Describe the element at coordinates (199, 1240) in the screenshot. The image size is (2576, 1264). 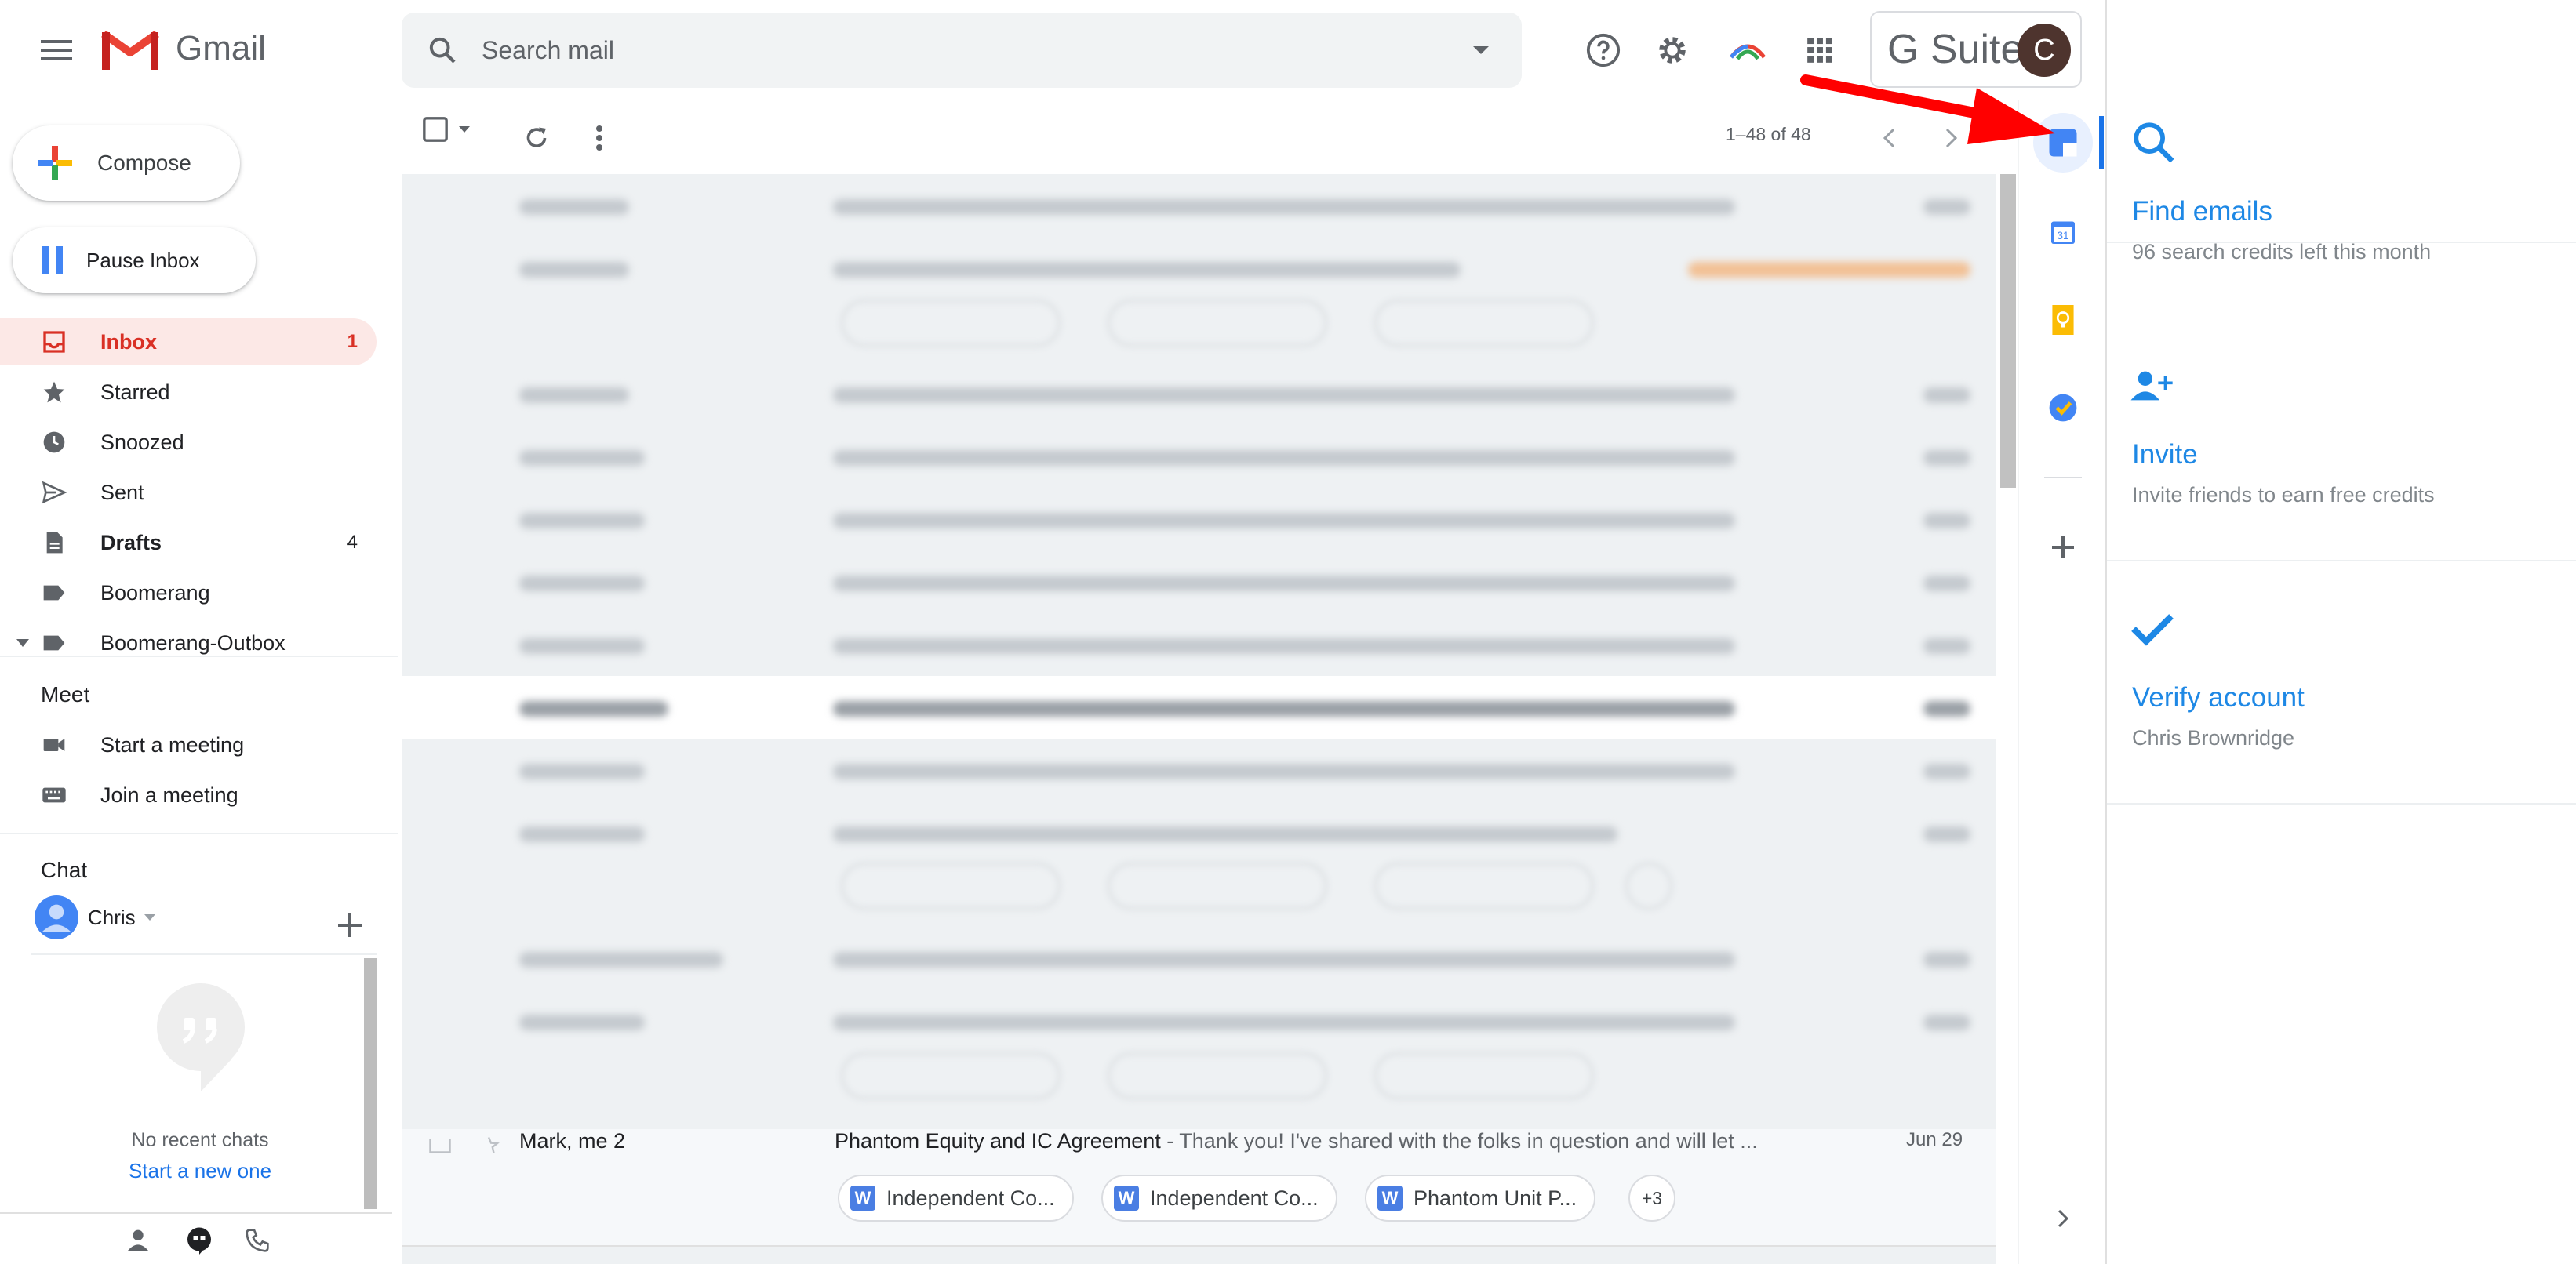
I see `hangouts-icon` at that location.